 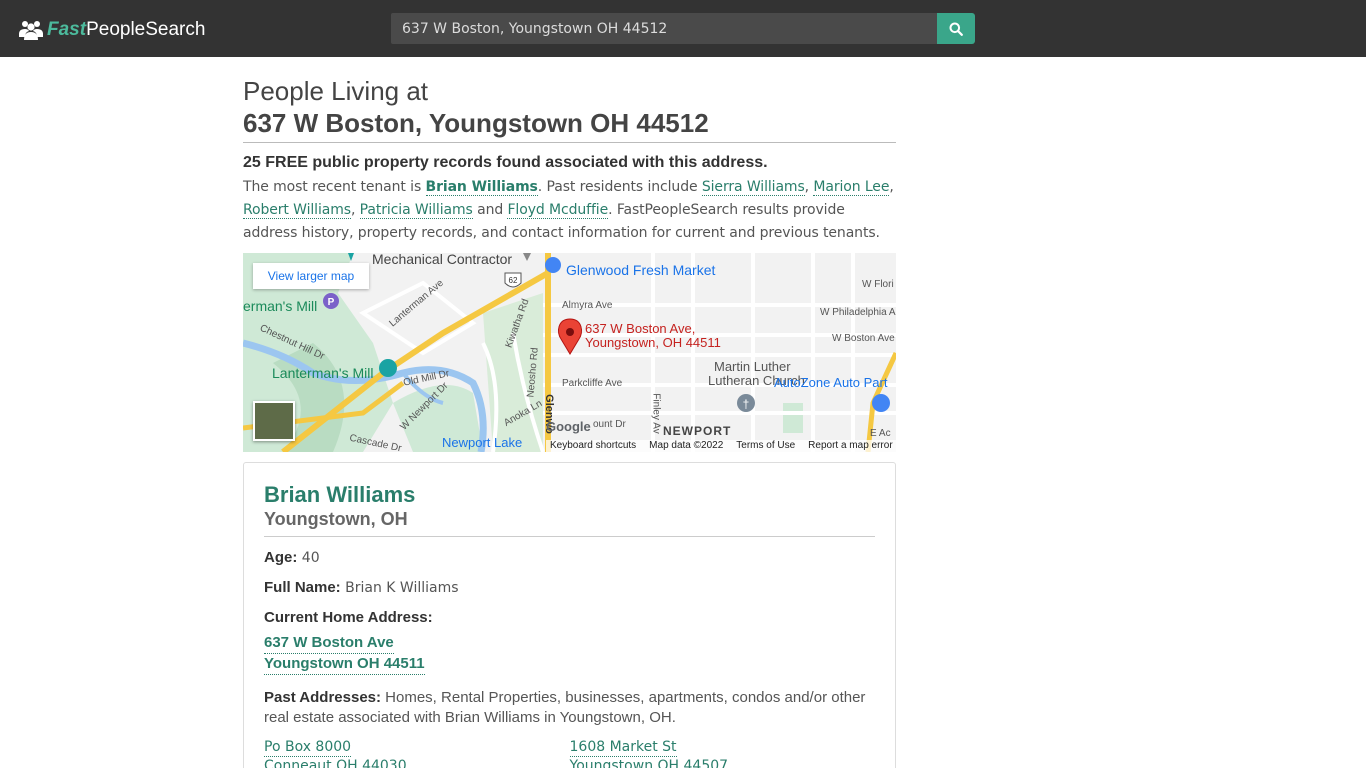 I want to click on separator: and, so click(x=490, y=210).